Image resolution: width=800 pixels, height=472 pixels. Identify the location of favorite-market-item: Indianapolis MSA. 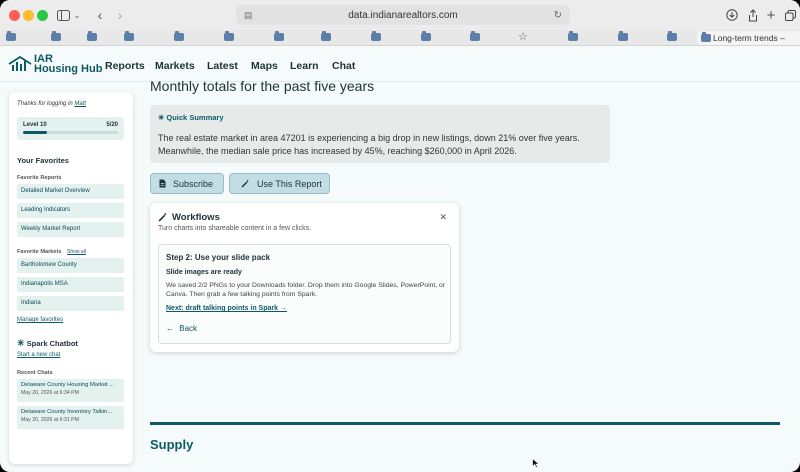
(70, 284).